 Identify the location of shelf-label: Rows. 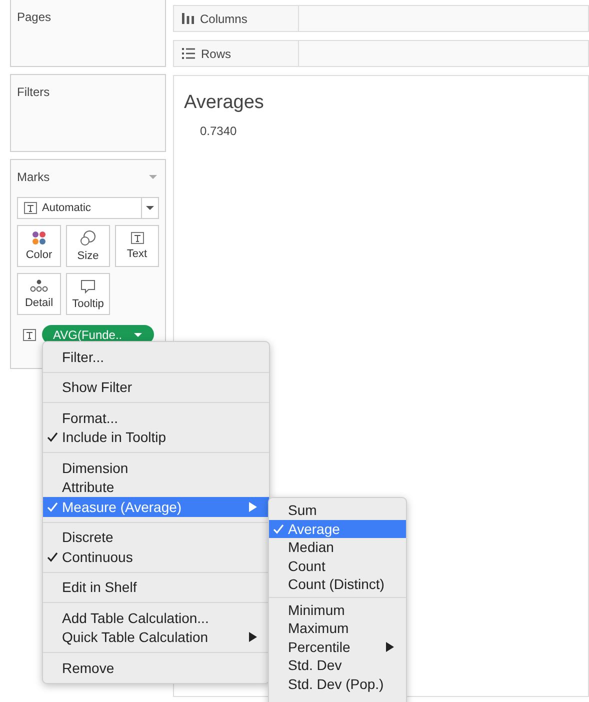
(216, 53).